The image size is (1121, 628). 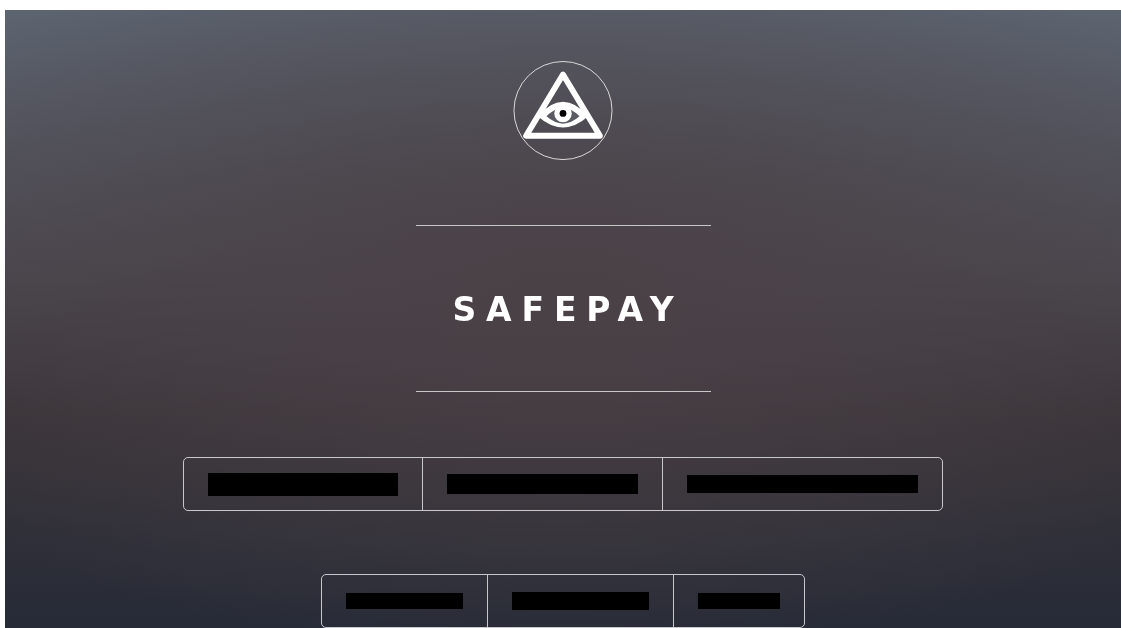 What do you see at coordinates (567, 310) in the screenshot?
I see `app-title: SAFEPAY` at bounding box center [567, 310].